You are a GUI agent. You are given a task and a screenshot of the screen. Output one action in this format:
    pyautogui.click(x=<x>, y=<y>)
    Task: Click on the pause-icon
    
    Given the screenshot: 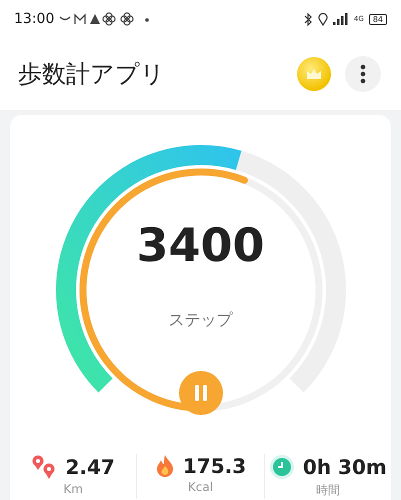 What is the action you would take?
    pyautogui.click(x=201, y=393)
    